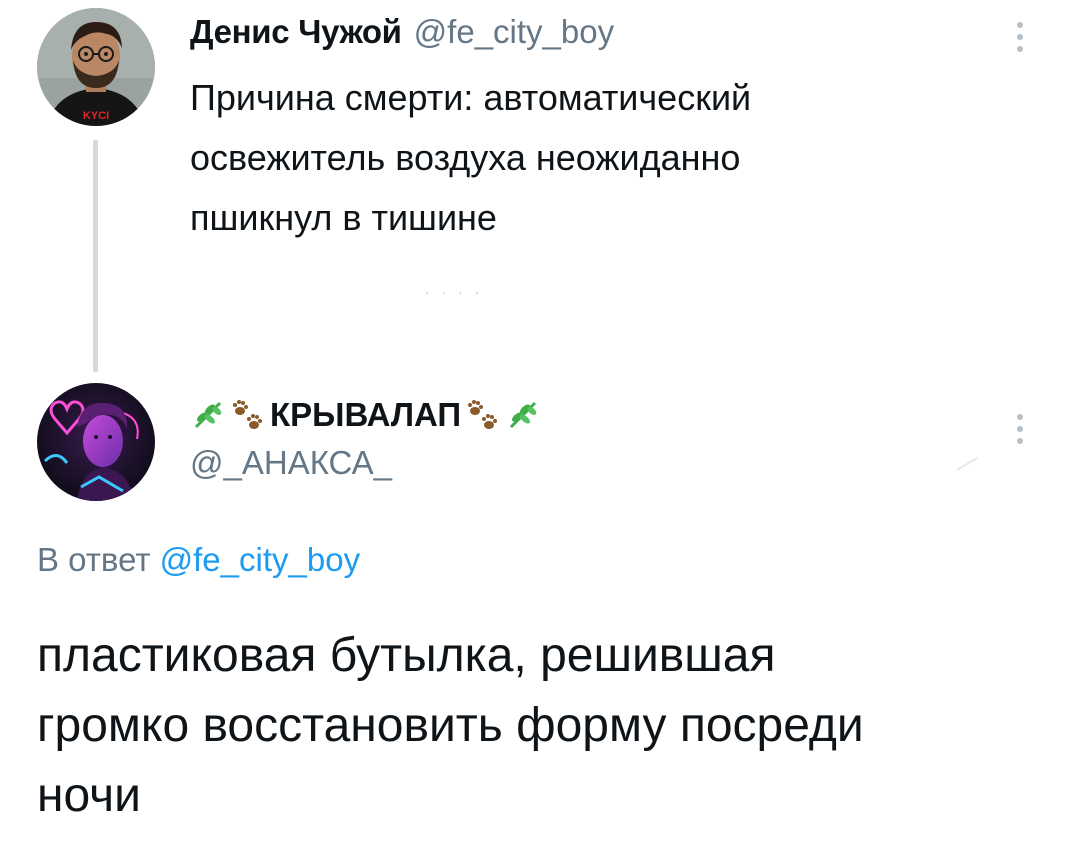  Describe the element at coordinates (967, 464) in the screenshot. I see `faint-artifact` at that location.